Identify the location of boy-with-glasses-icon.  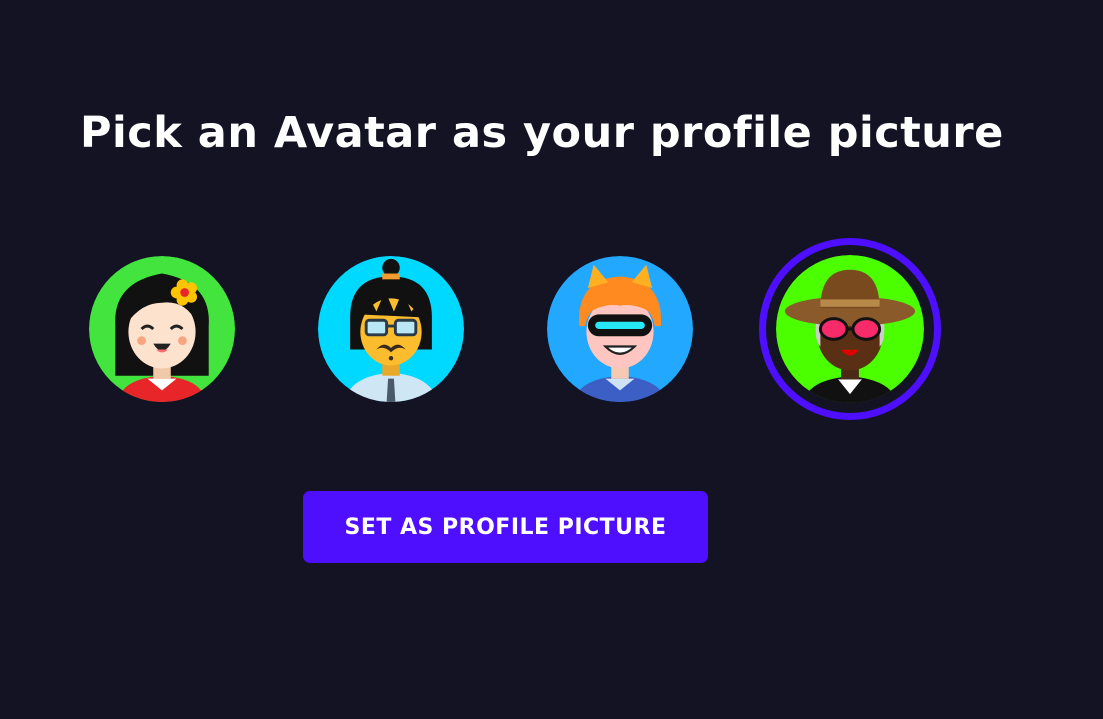
(391, 329).